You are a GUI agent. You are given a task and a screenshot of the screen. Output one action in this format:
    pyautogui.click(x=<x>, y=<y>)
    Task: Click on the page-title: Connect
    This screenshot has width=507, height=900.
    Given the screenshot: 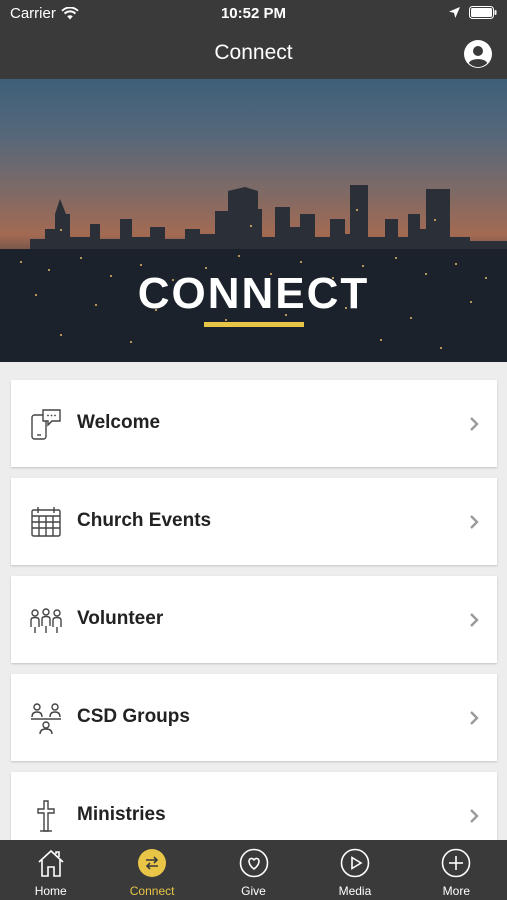 What is the action you would take?
    pyautogui.click(x=253, y=52)
    